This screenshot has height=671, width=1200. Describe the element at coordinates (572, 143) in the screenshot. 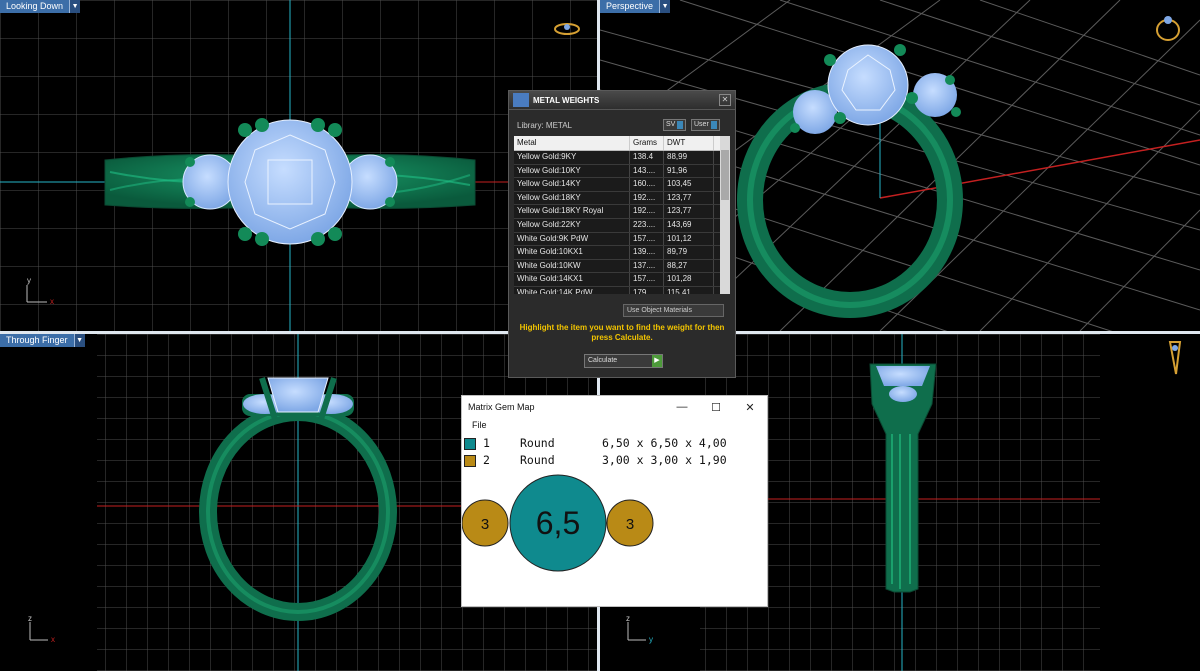

I see `column-header-metal: Metal` at that location.